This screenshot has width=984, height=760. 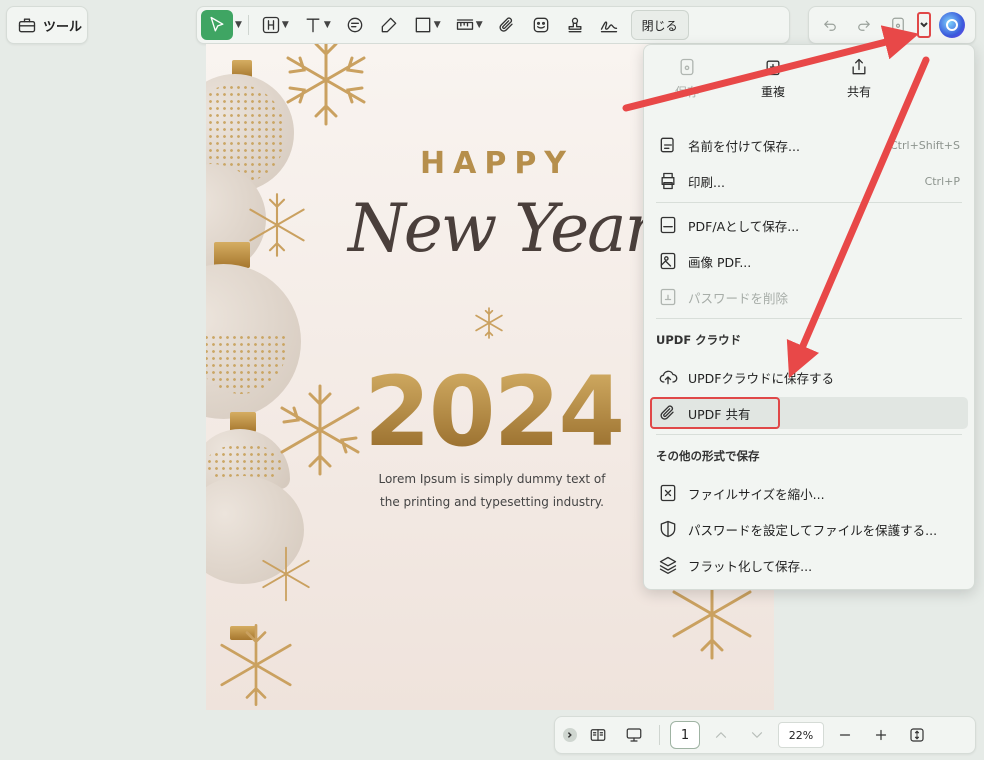 I want to click on ai-icon, so click(x=952, y=25).